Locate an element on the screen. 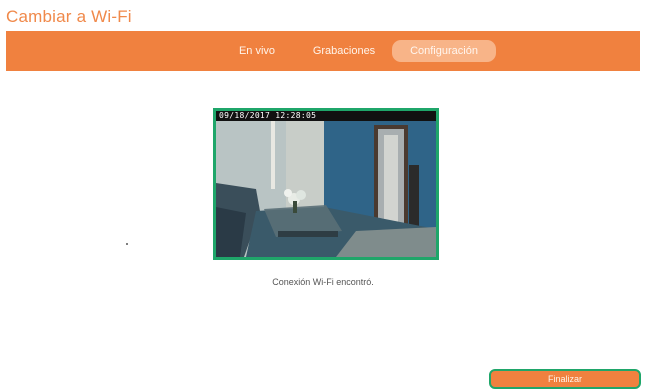 Image resolution: width=646 pixels, height=390 pixels. nav-tabs: En vivo Grabaciones Configuración is located at coordinates (323, 51).